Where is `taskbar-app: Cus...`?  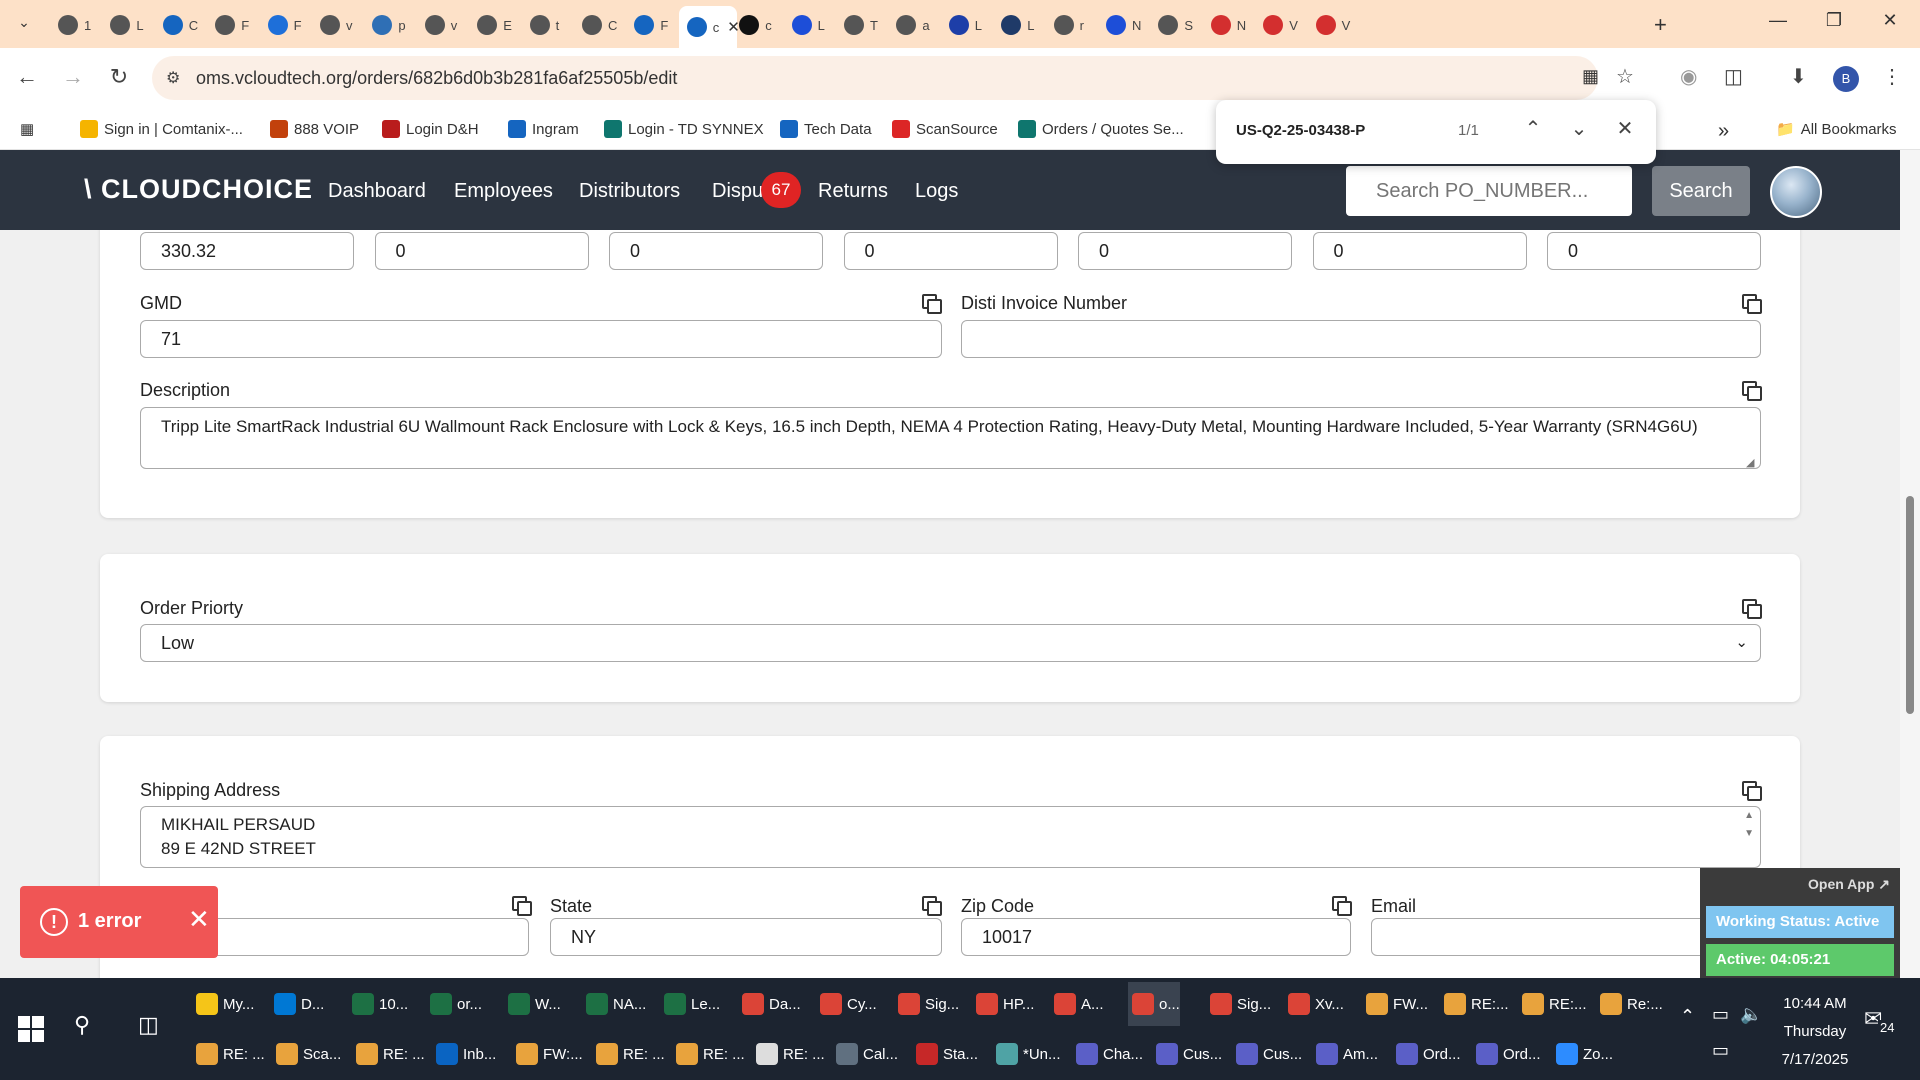 taskbar-app: Cus... is located at coordinates (1187, 1054).